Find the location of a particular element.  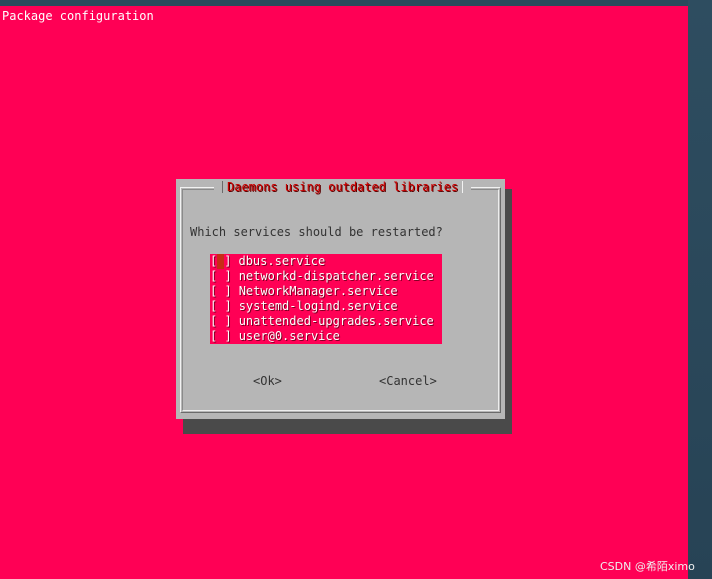

service-list-item: [ ] networkd-dispatcher.service is located at coordinates (322, 276).